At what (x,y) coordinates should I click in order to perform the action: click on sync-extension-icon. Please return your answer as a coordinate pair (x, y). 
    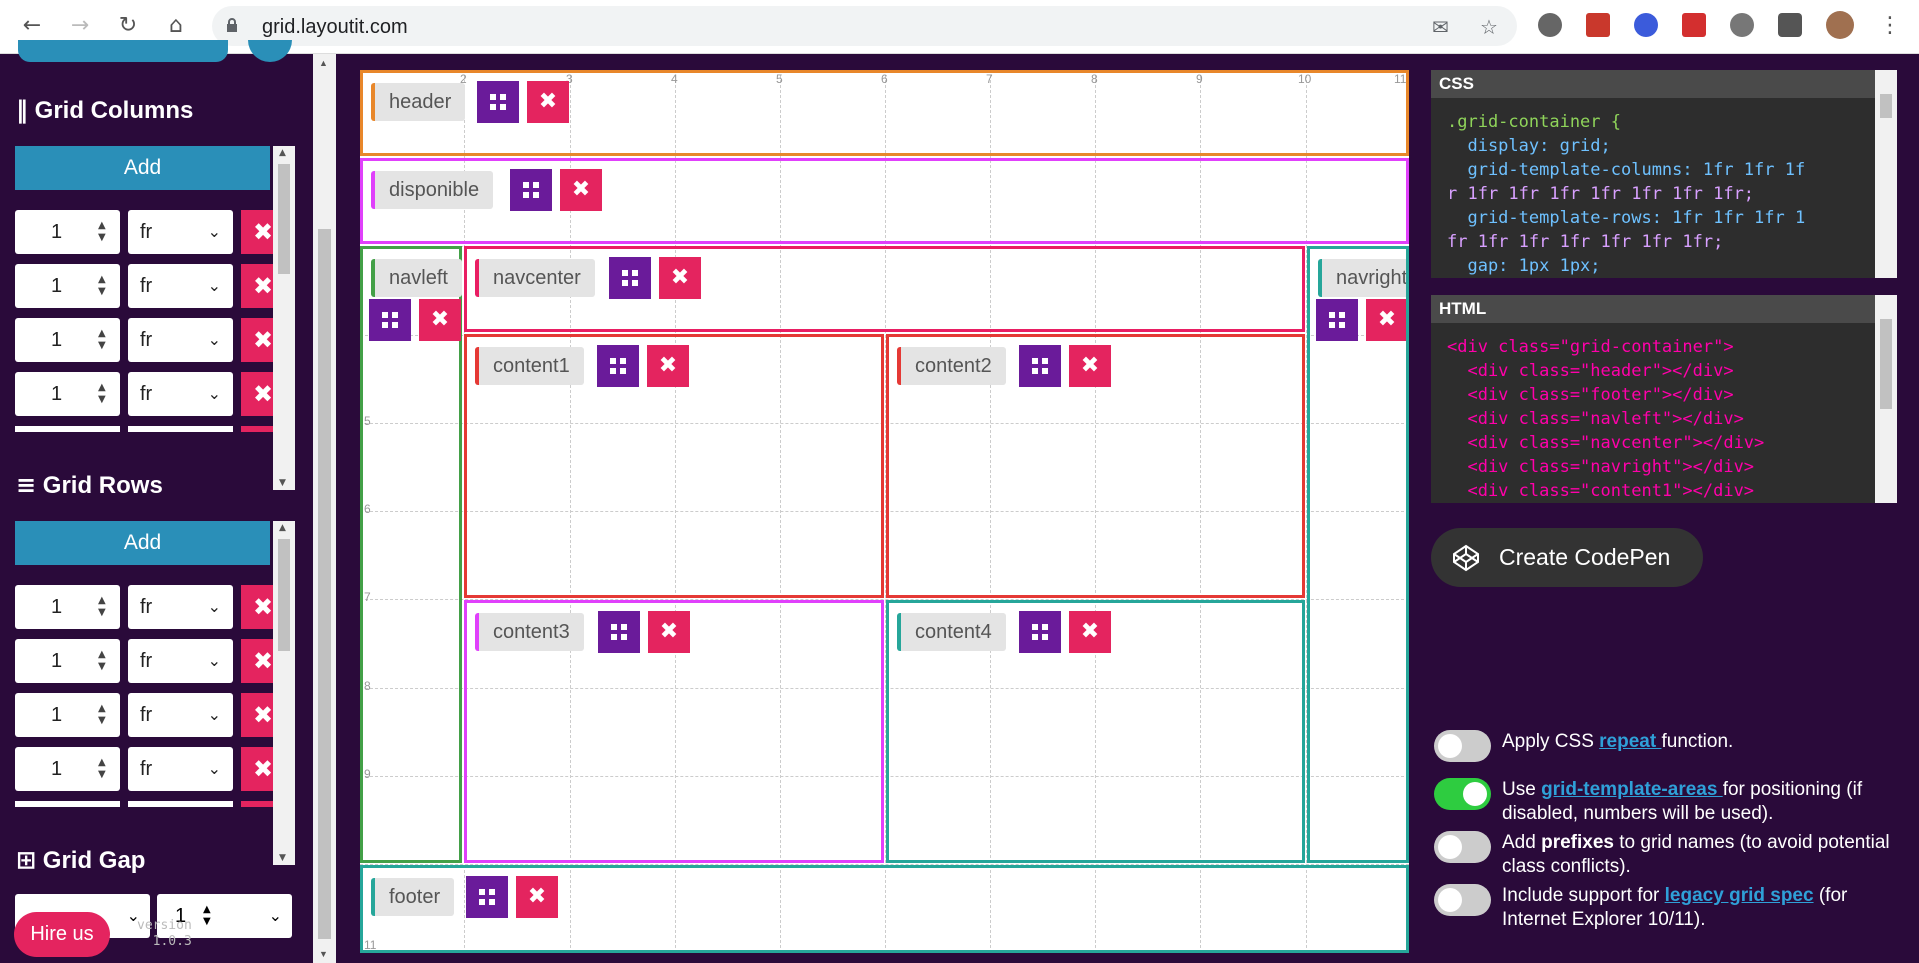
    Looking at the image, I should click on (1742, 25).